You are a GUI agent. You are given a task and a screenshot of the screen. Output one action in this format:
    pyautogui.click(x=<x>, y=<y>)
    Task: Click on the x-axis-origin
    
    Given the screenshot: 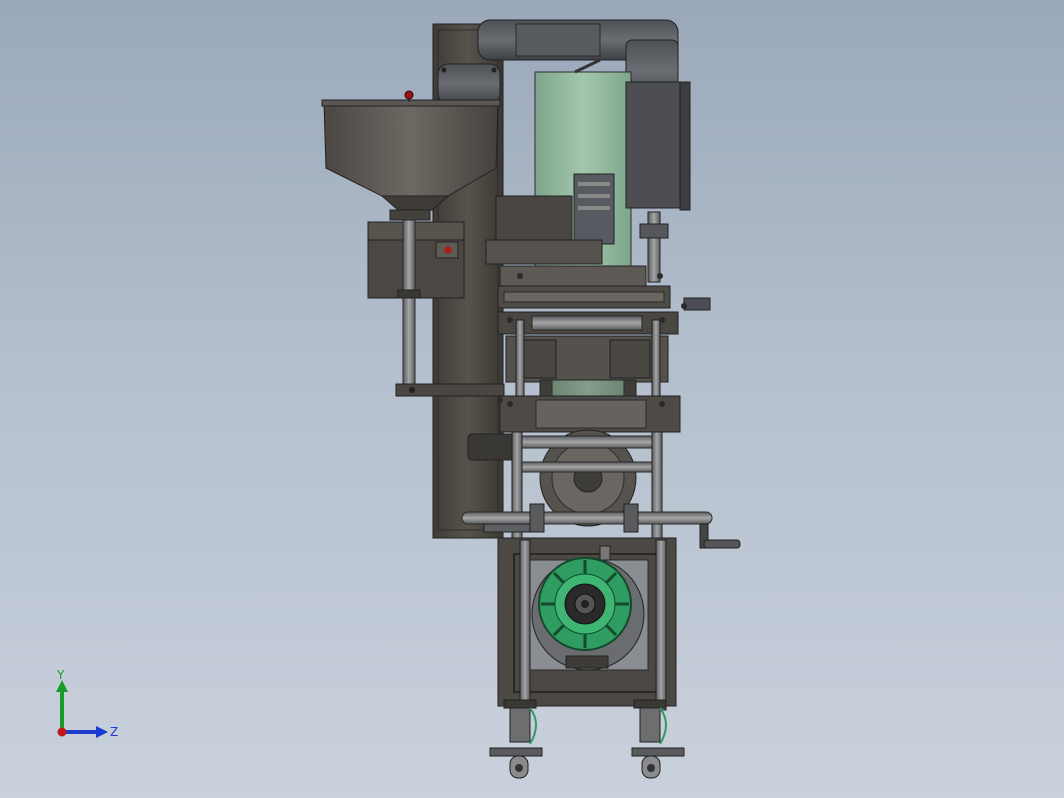 What is the action you would take?
    pyautogui.click(x=62, y=732)
    